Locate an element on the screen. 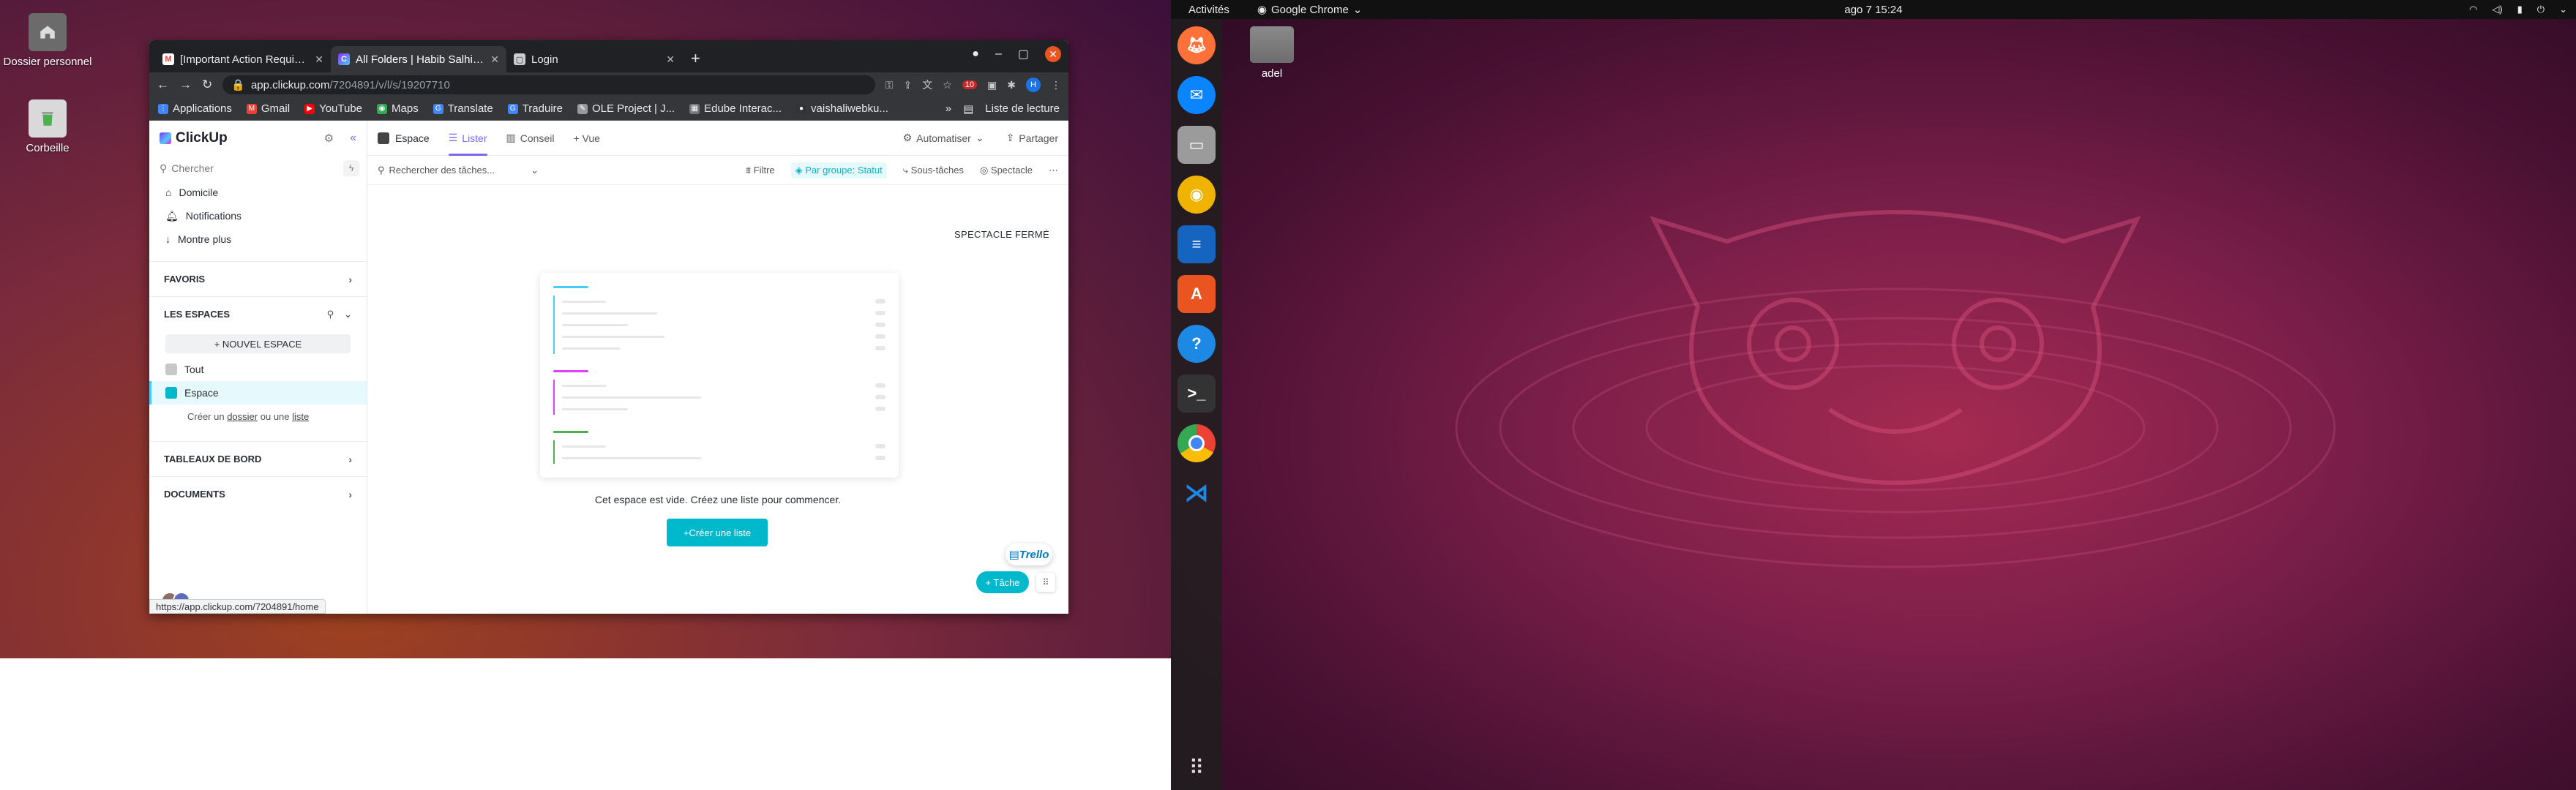  space-item-all: Tout is located at coordinates (258, 369).